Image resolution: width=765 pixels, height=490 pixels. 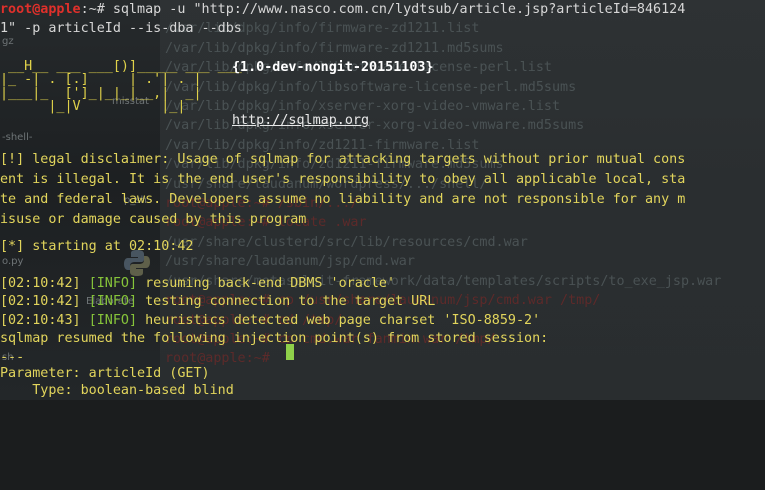 What do you see at coordinates (40, 9) in the screenshot?
I see `terminal-prompt: root@apple` at bounding box center [40, 9].